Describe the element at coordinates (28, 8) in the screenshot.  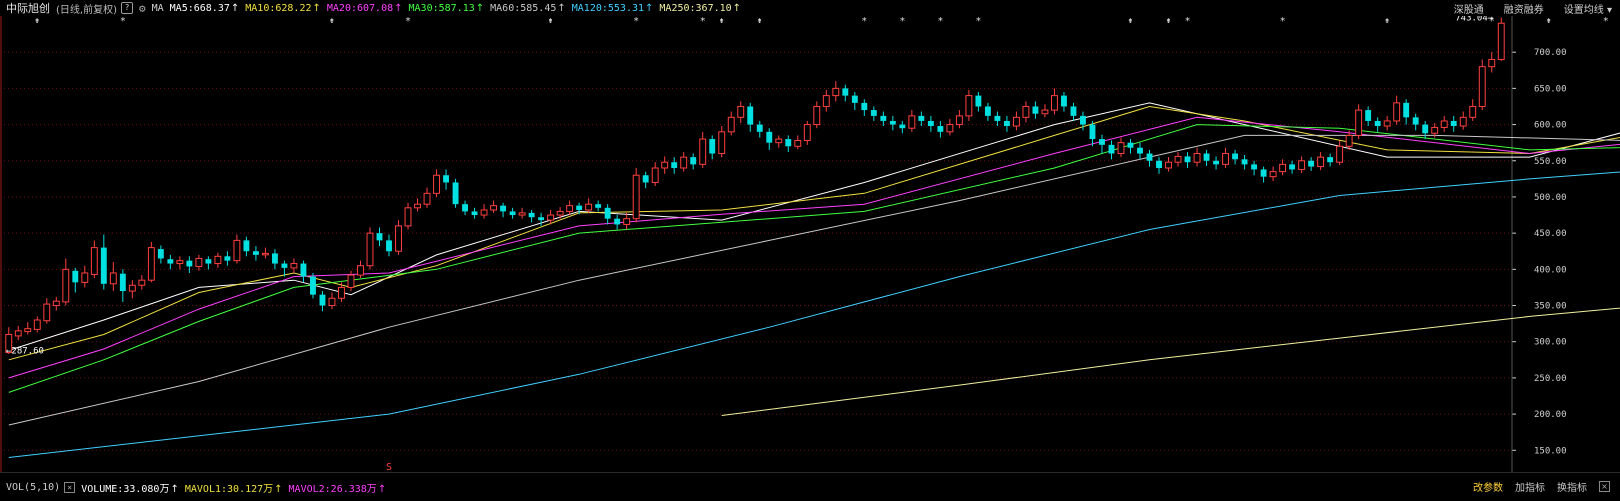
I see `stock-name: 中际旭创` at that location.